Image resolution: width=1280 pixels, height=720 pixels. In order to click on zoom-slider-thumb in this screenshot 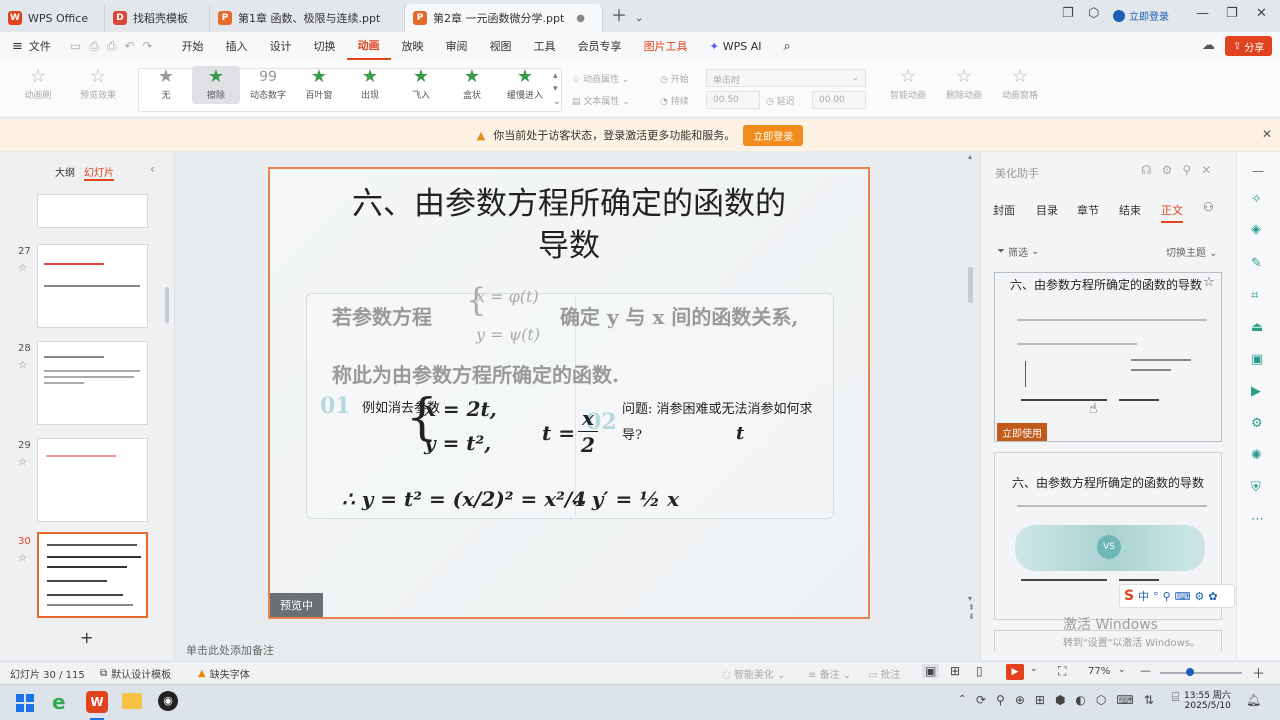, I will do `click(1190, 672)`.